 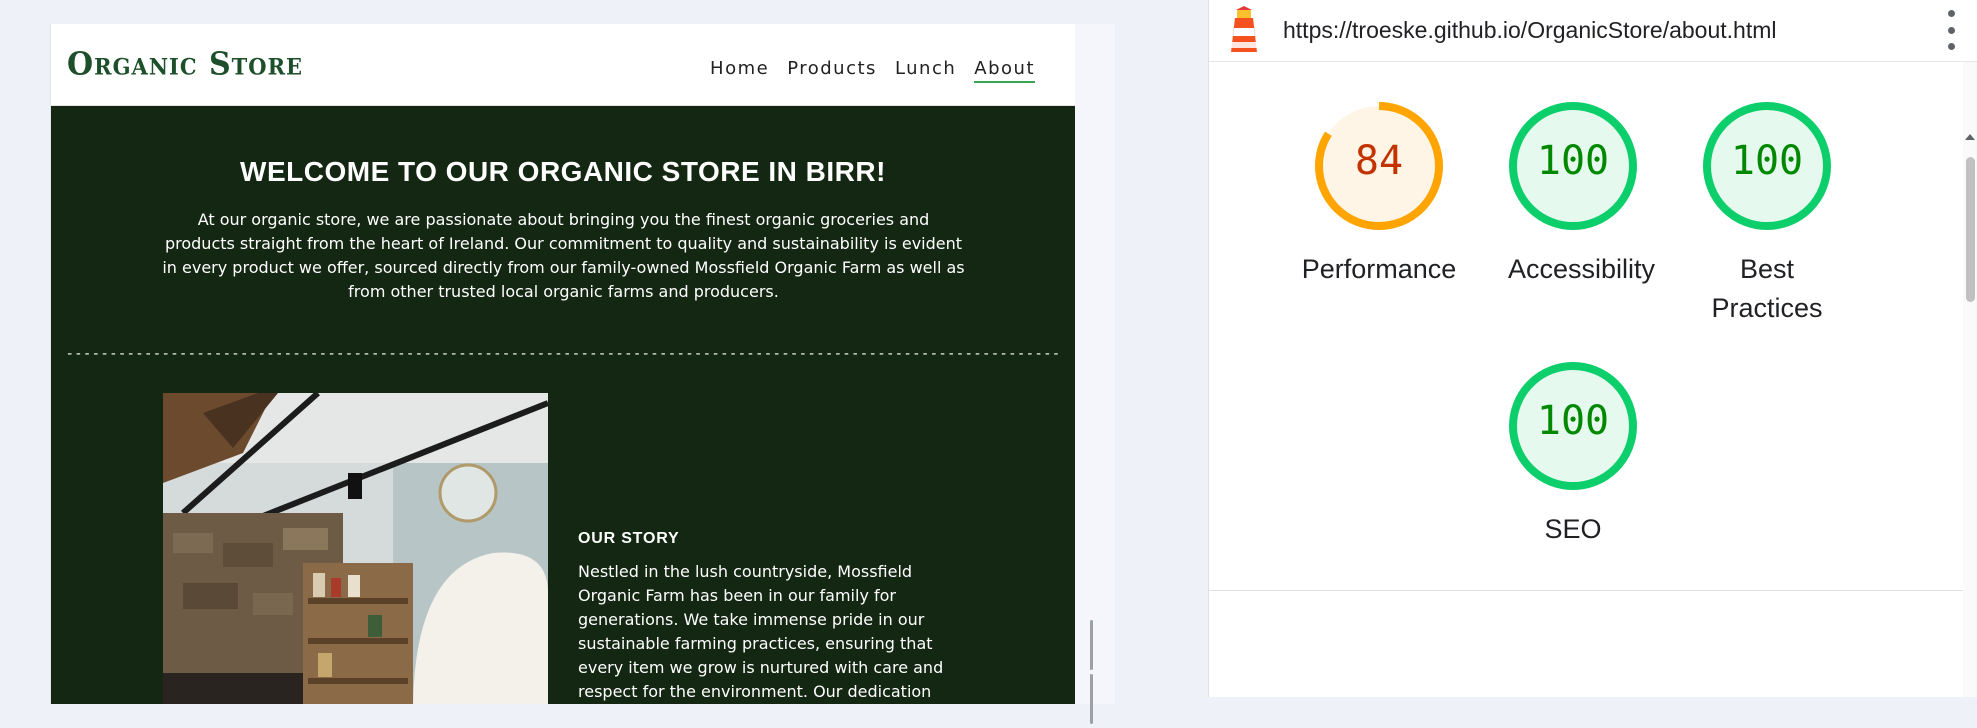 What do you see at coordinates (355, 548) in the screenshot?
I see `store-interior-photo` at bounding box center [355, 548].